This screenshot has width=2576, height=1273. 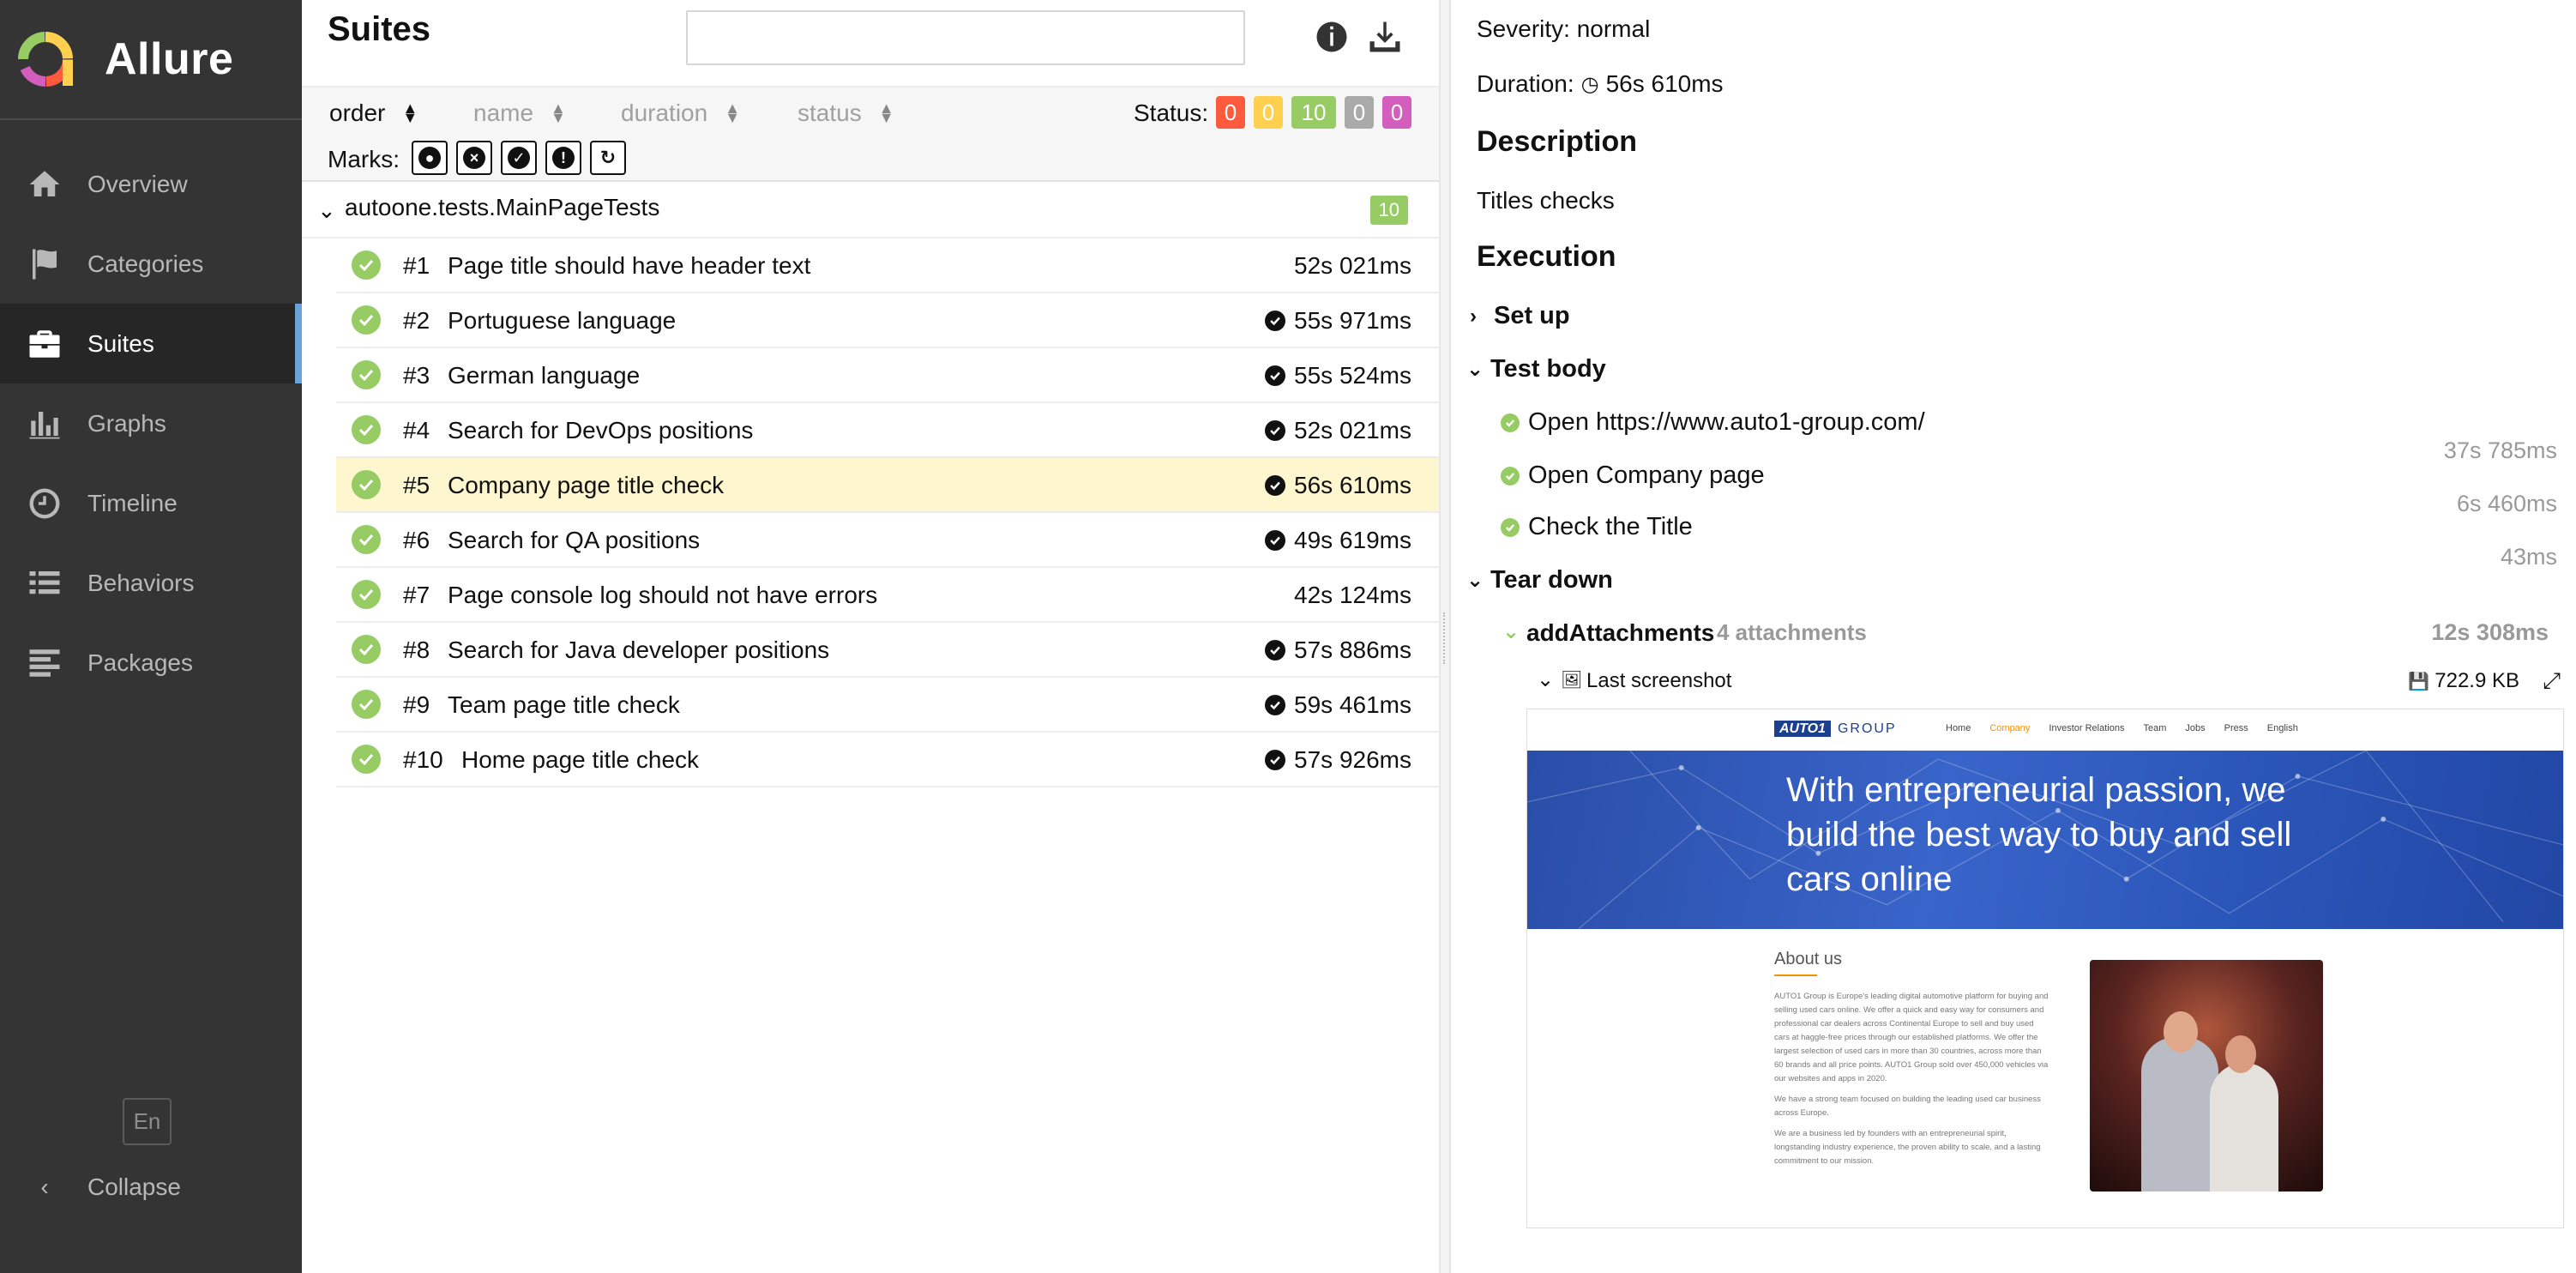 What do you see at coordinates (887, 706) in the screenshot?
I see `test-row: #9 Team page title check 59s 461ms` at bounding box center [887, 706].